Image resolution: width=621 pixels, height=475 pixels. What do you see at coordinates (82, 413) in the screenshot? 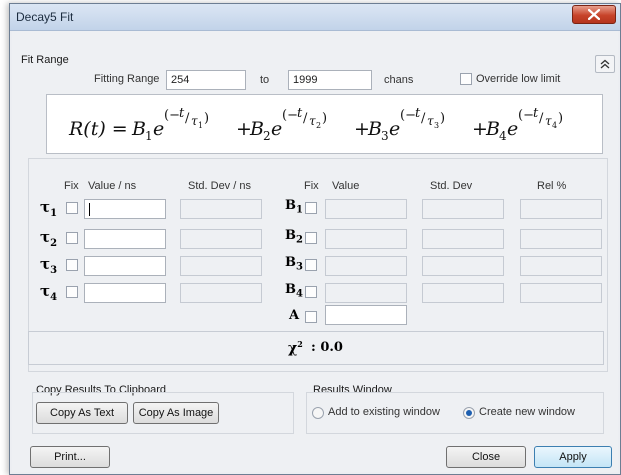
I see `copy-as-text-button: Copy As Text` at bounding box center [82, 413].